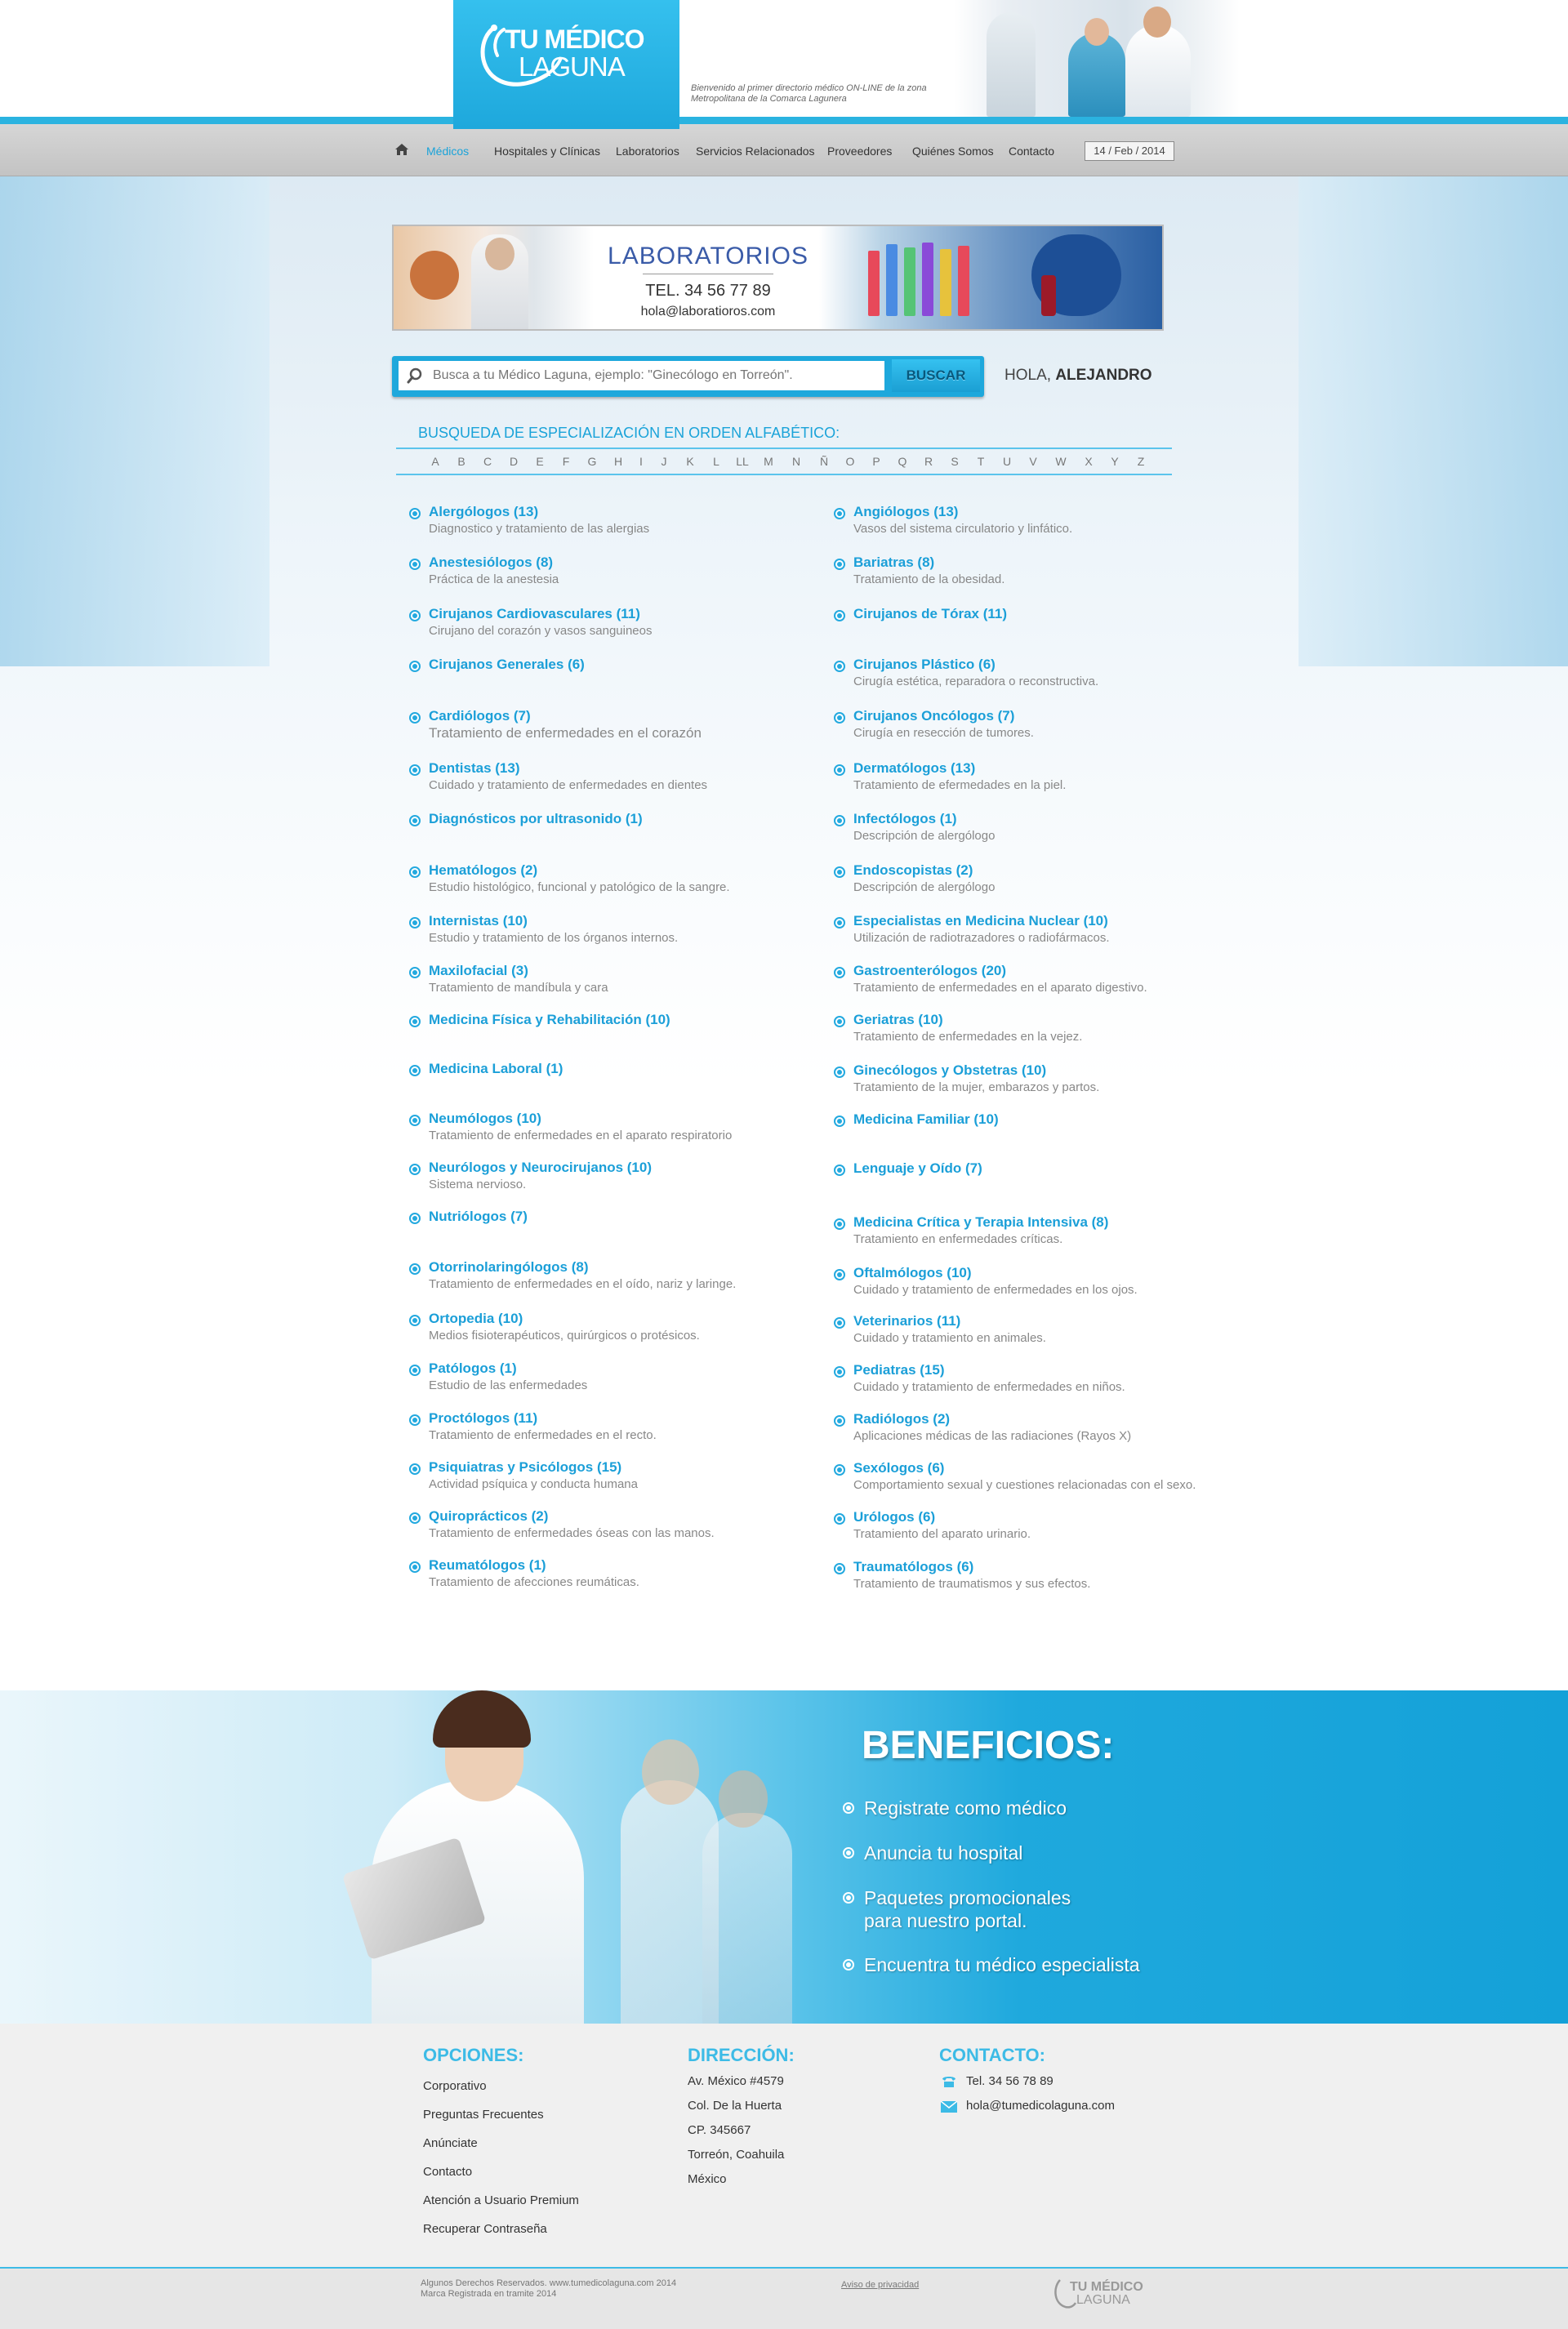 Image resolution: width=1568 pixels, height=2329 pixels. Describe the element at coordinates (932, 1852) in the screenshot. I see `beneficio-2: Anuncia tu hospital` at that location.